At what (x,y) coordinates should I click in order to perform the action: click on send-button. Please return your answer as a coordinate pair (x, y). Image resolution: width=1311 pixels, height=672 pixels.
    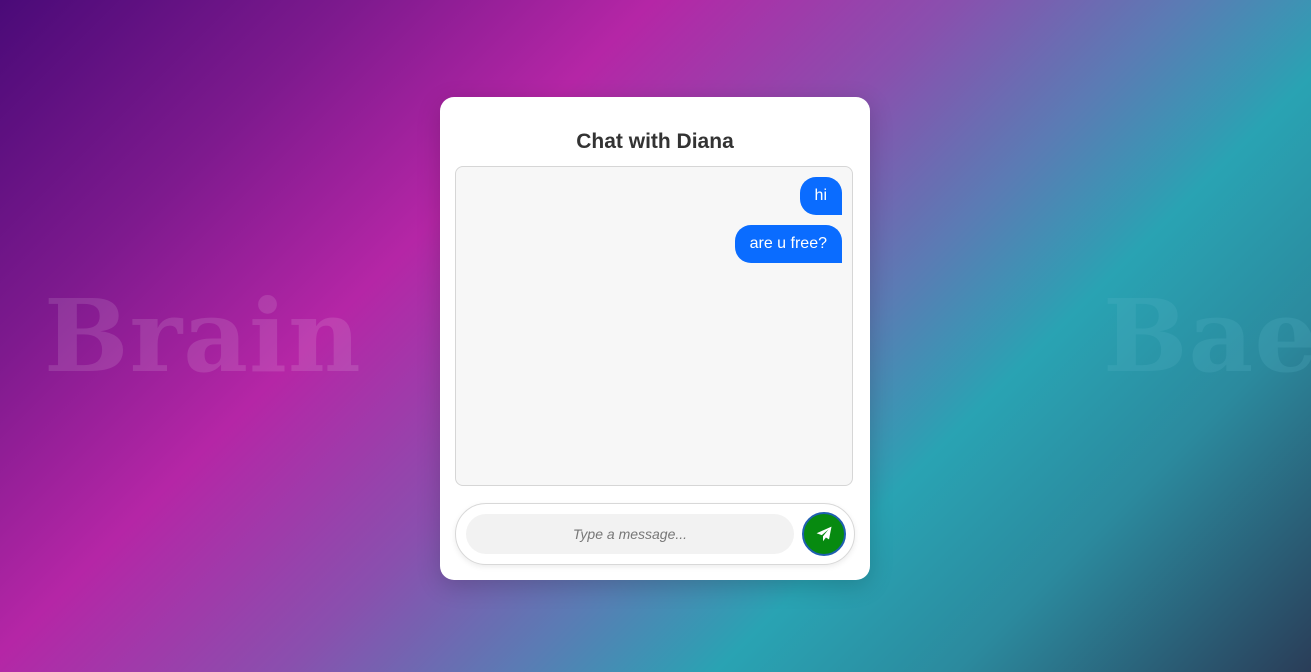
    Looking at the image, I should click on (824, 534).